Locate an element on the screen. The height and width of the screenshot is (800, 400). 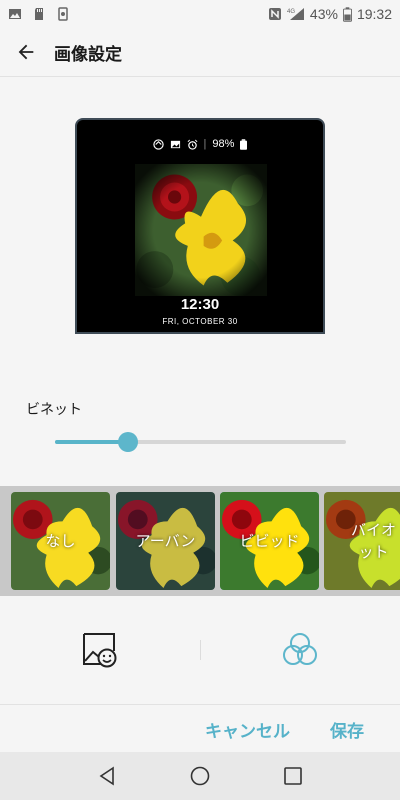
color-filter-button is located at coordinates (300, 650).